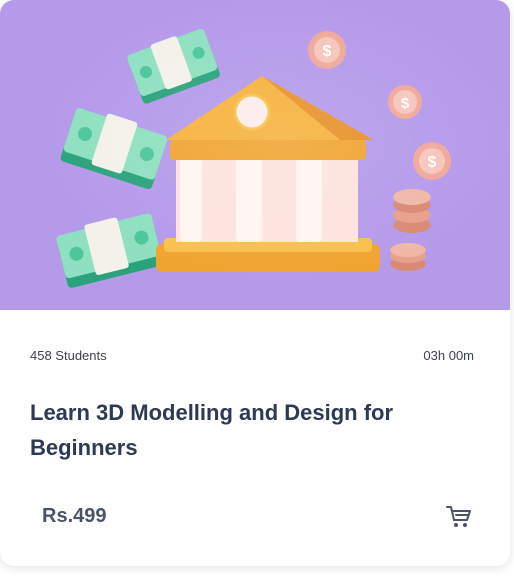 The image size is (514, 576). I want to click on add-to-cart-button, so click(458, 516).